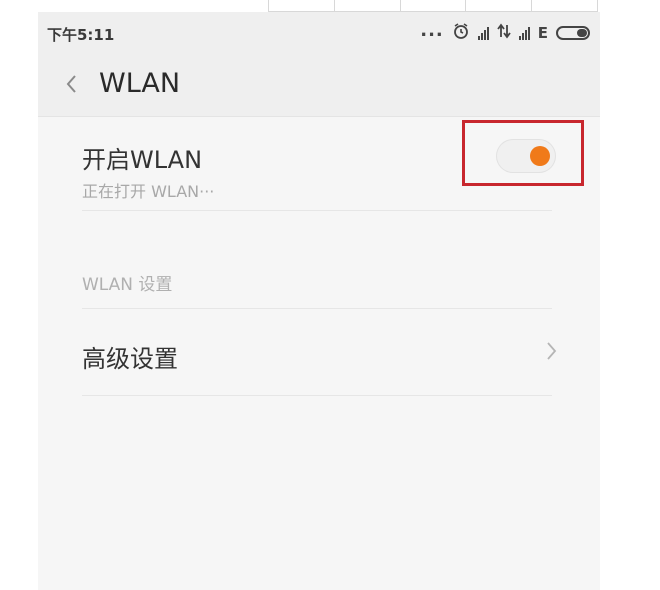  Describe the element at coordinates (573, 33) in the screenshot. I see `battery-icon` at that location.